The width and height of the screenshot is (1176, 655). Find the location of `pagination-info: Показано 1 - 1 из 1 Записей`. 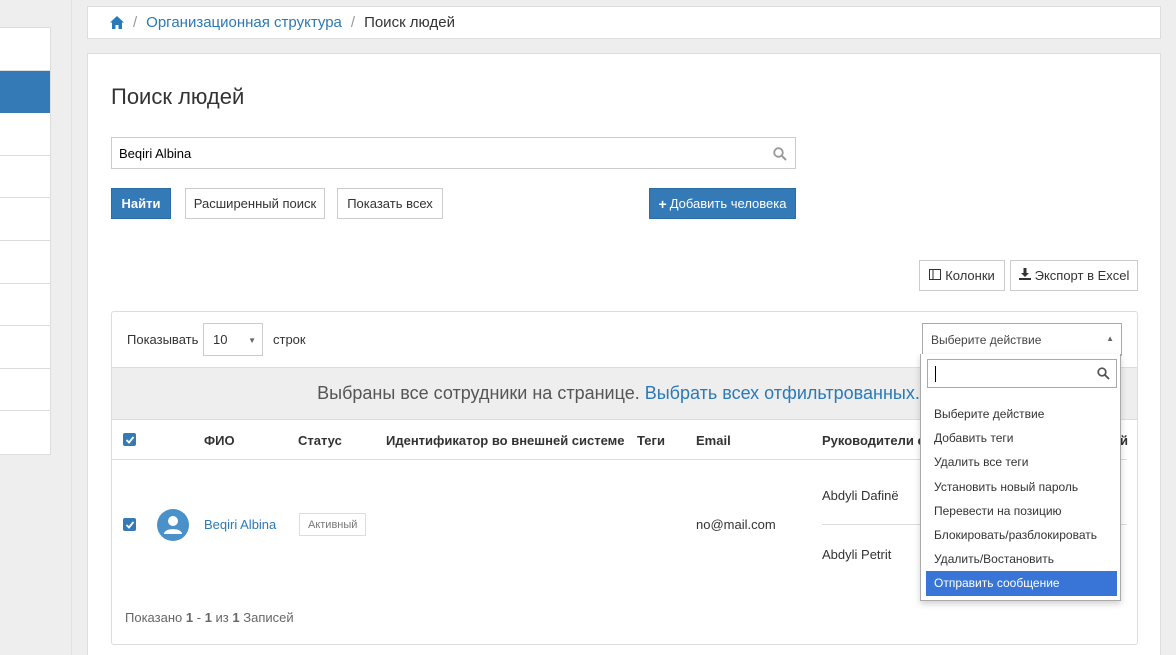

pagination-info: Показано 1 - 1 из 1 Записей is located at coordinates (209, 617).